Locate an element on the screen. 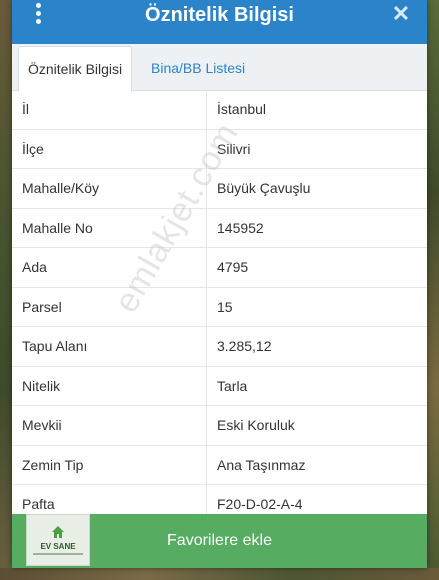  row-value: Tarla is located at coordinates (232, 385).